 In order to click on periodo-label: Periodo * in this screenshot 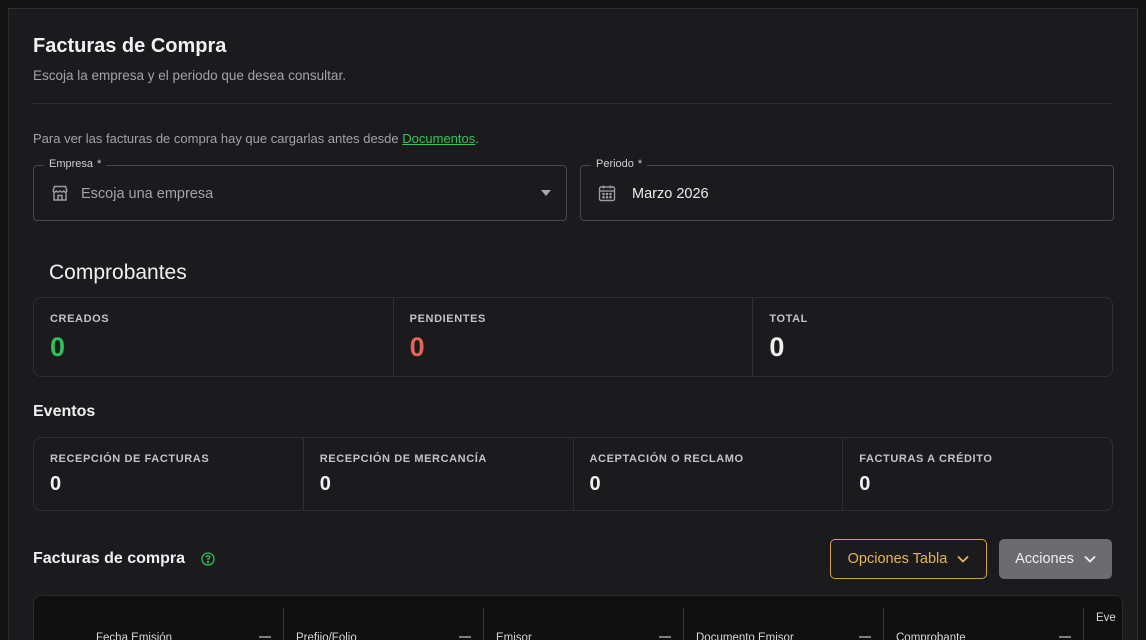, I will do `click(619, 164)`.